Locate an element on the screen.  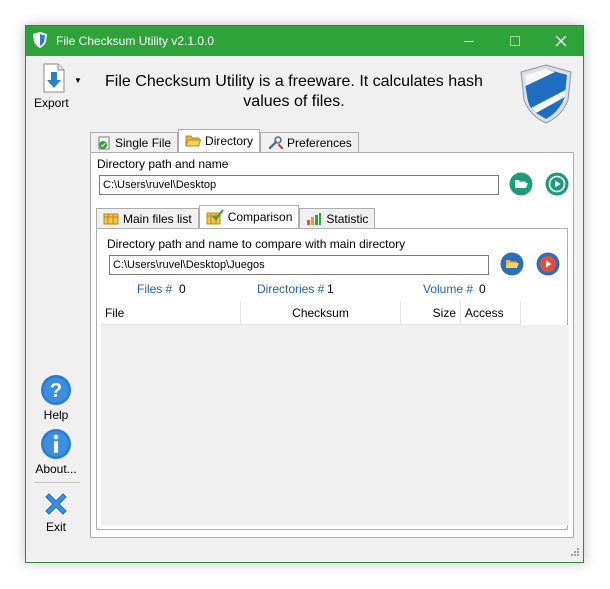
description-line-2: values of files. is located at coordinates (294, 101).